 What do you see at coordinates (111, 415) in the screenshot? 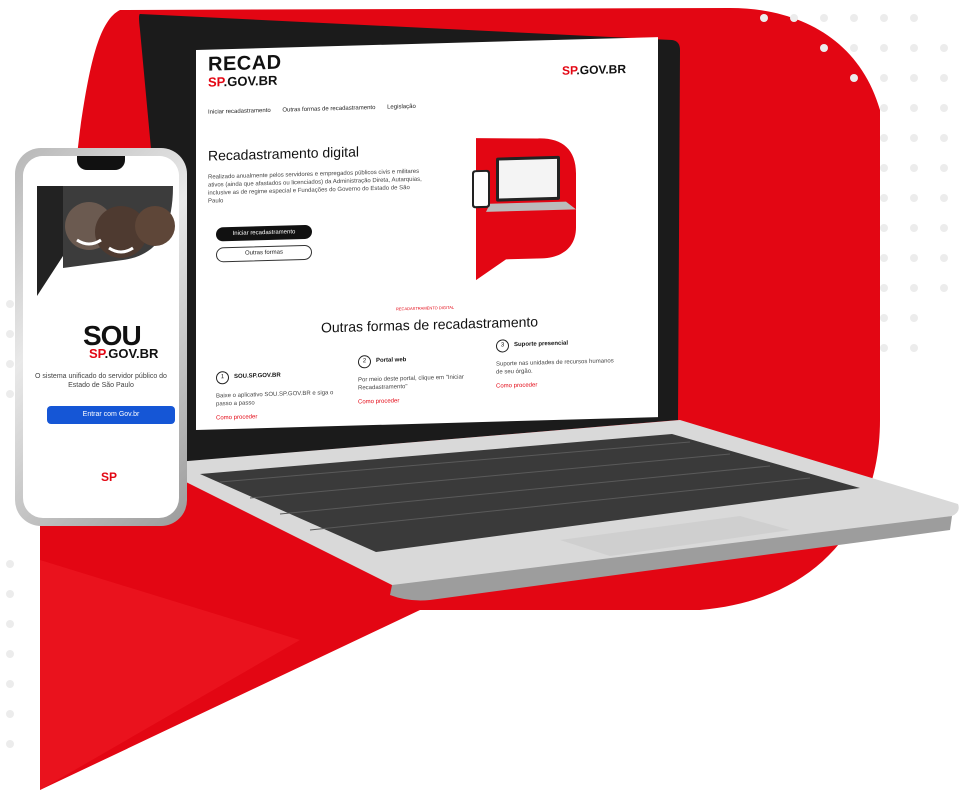
I see `login-govbr-button: Entrar com Gov.br` at bounding box center [111, 415].